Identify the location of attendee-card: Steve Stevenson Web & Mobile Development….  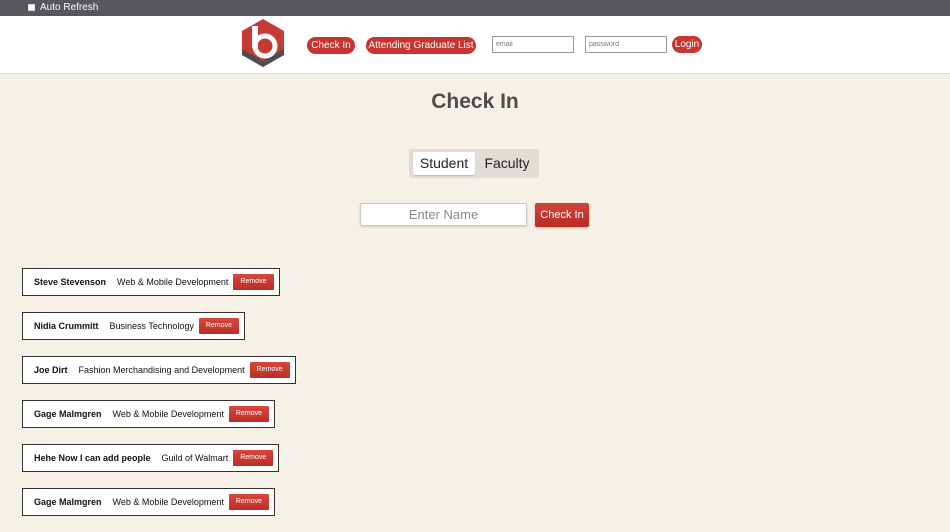
(151, 282).